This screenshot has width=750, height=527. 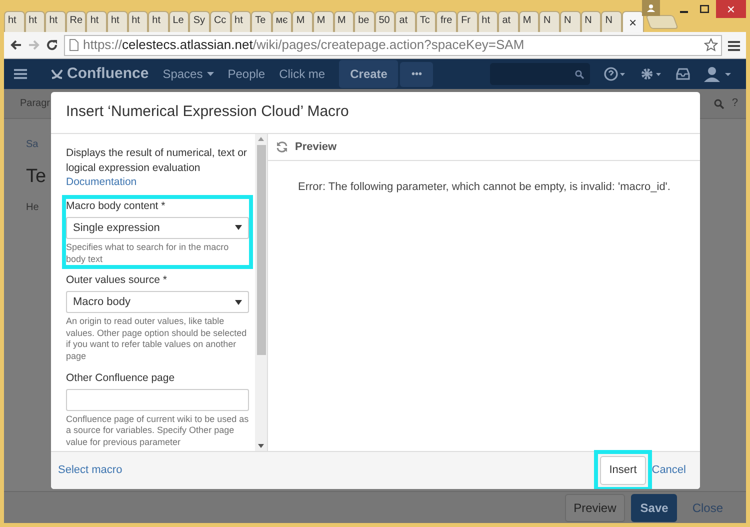 I want to click on field-label: Outer values source *, so click(x=117, y=280).